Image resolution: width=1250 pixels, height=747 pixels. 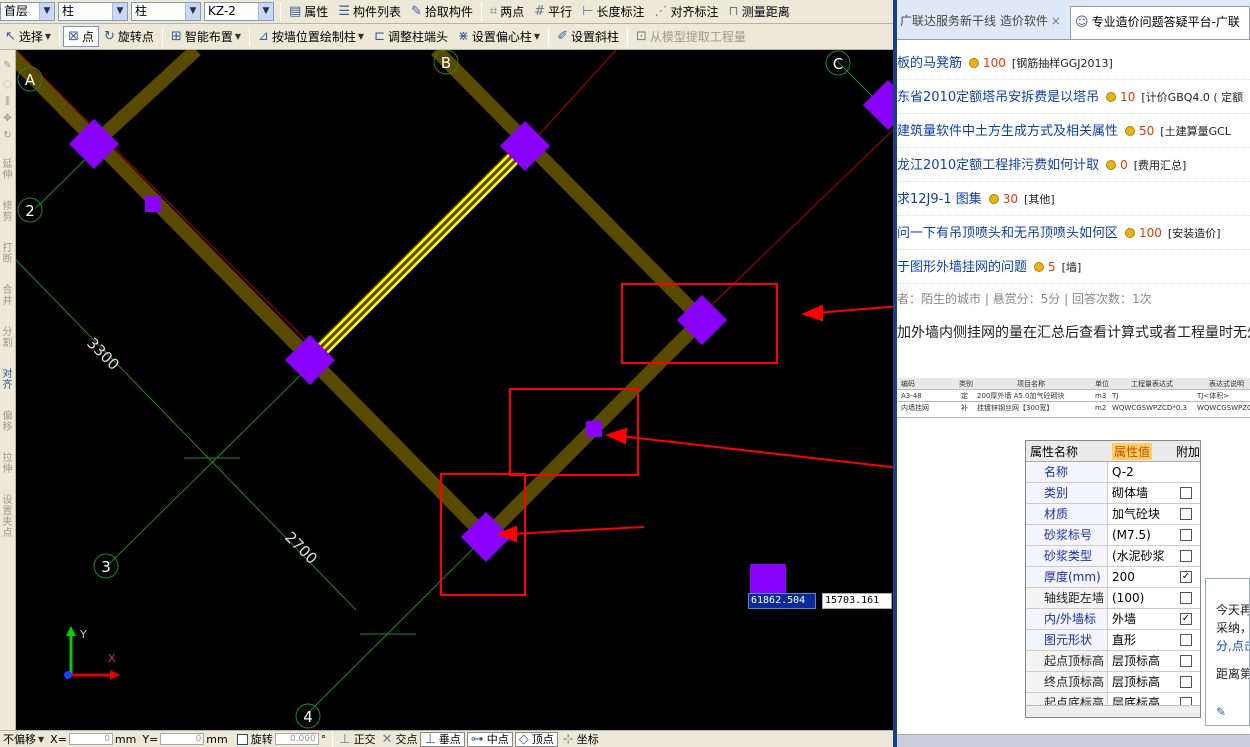 What do you see at coordinates (1143, 493) in the screenshot?
I see `property-value: 砌体墙` at bounding box center [1143, 493].